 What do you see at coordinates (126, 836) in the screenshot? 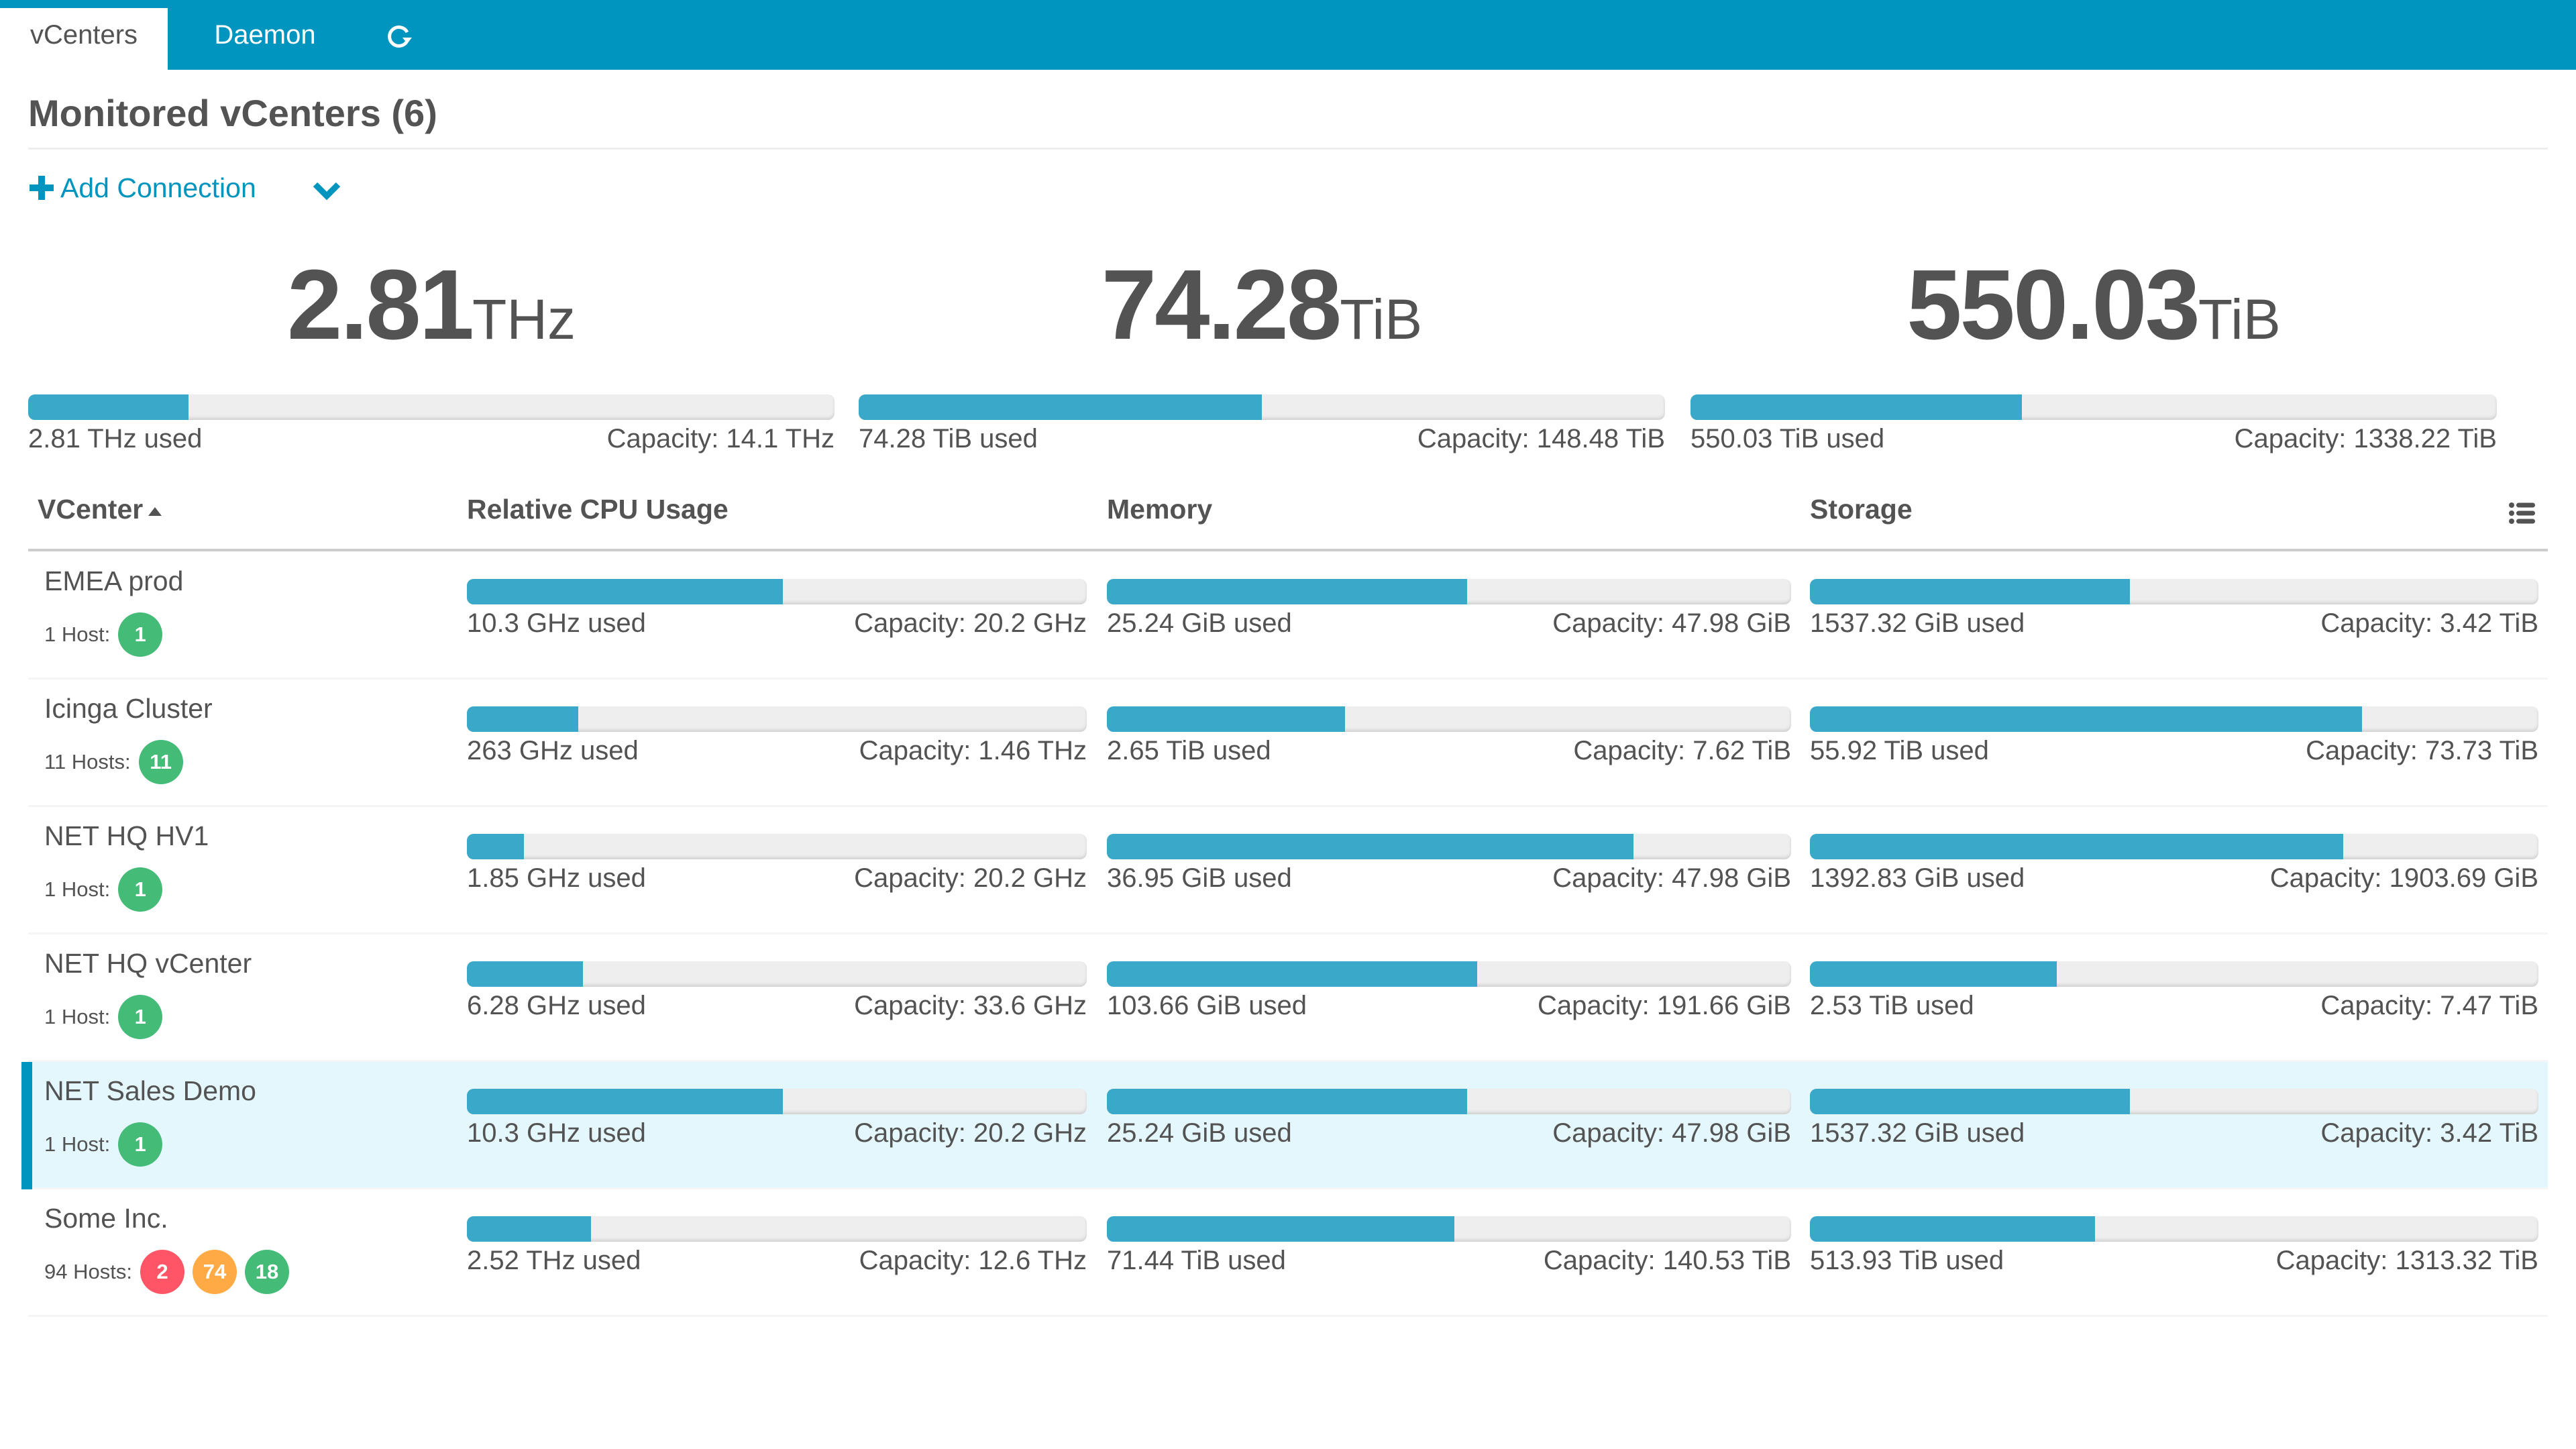
I see `vcenter-name: NET HQ HV1` at bounding box center [126, 836].